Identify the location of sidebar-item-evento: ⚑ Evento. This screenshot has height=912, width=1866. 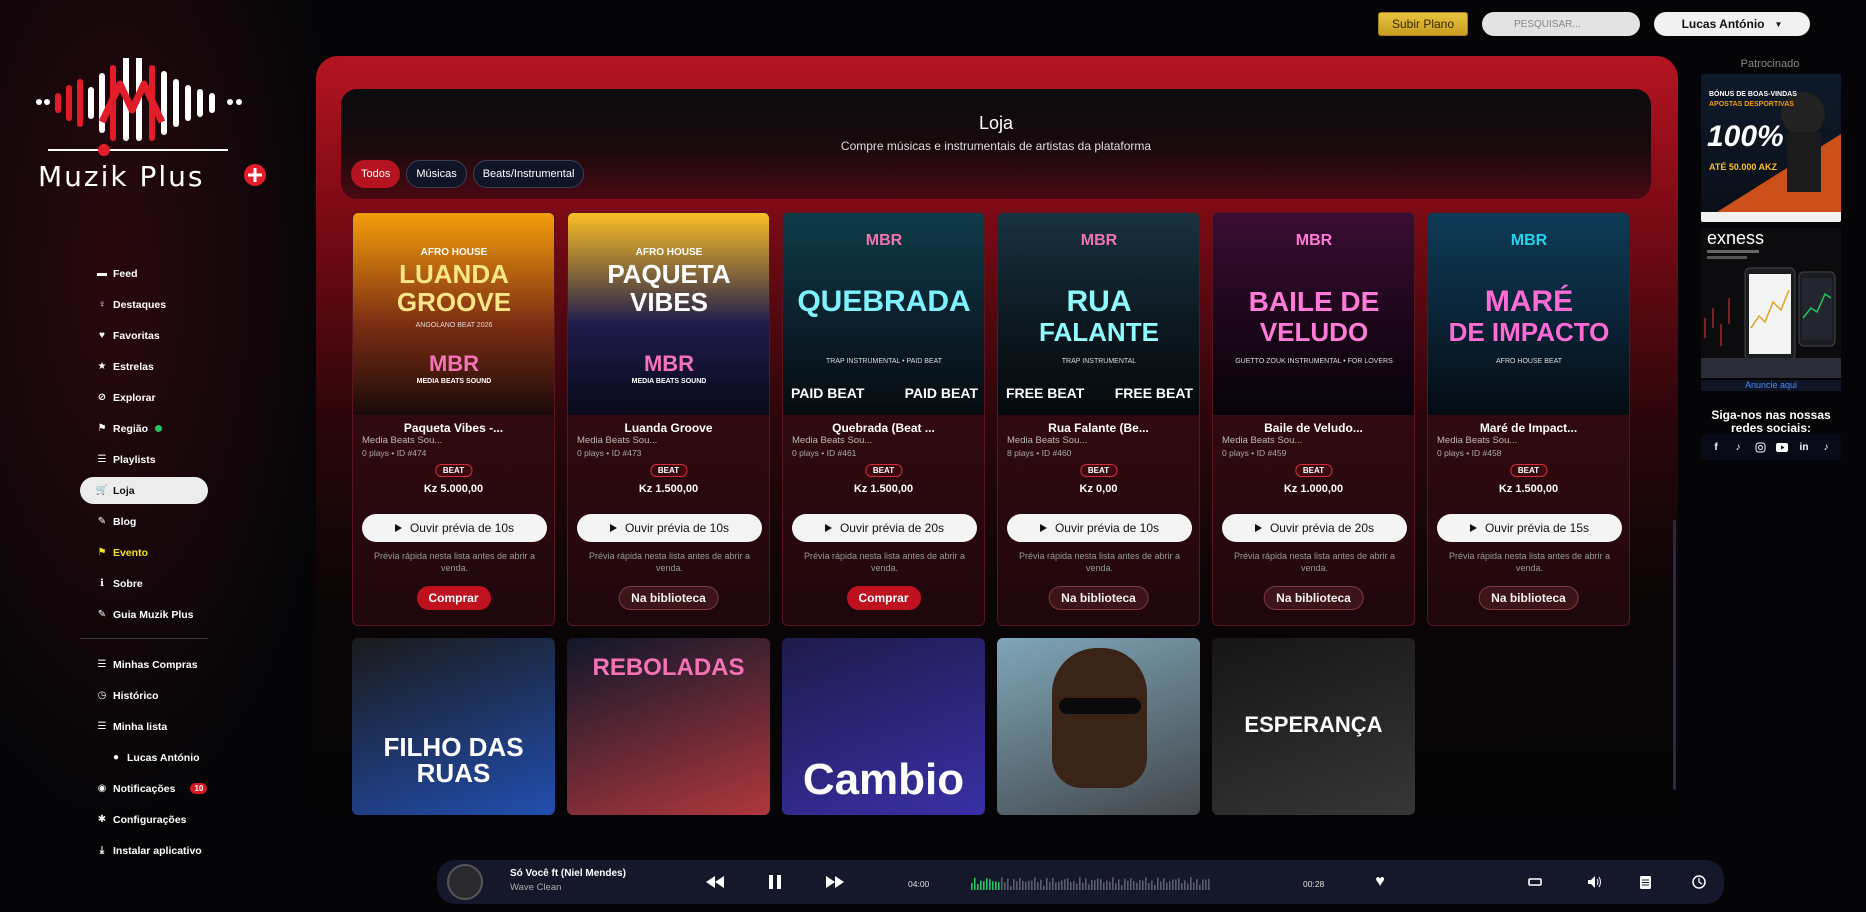
(144, 552).